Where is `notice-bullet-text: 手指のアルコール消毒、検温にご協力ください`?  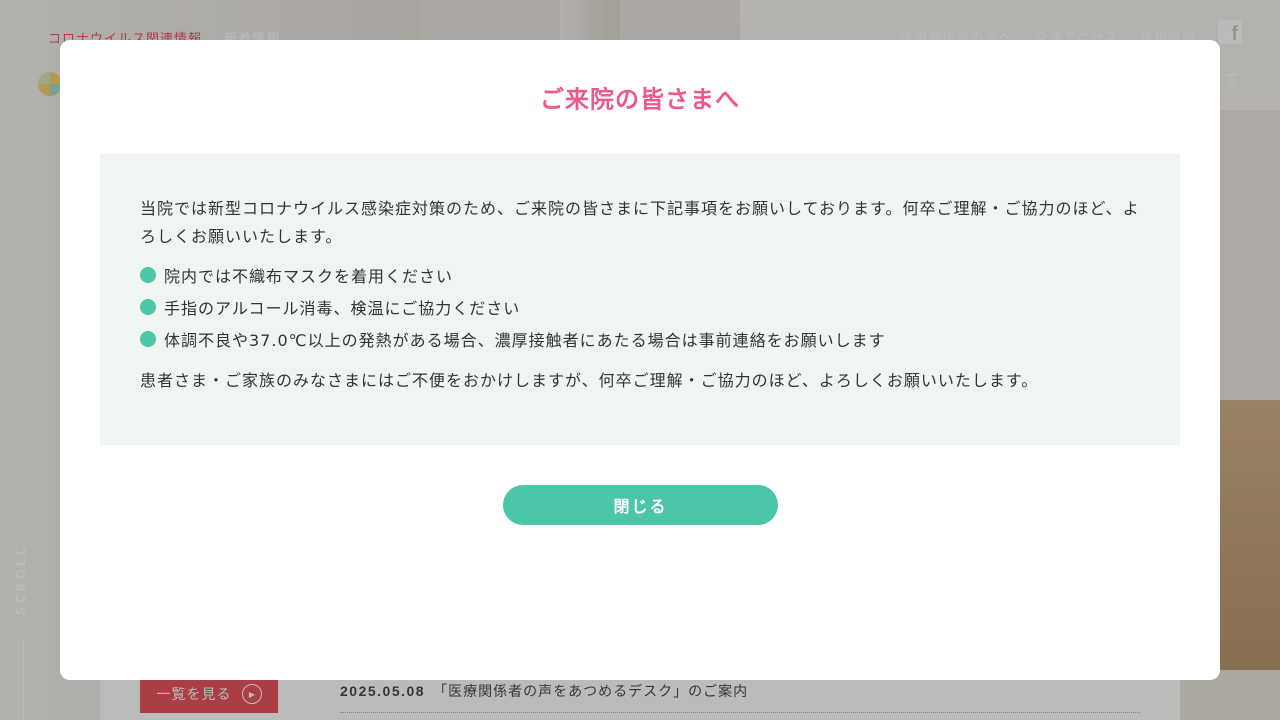 notice-bullet-text: 手指のアルコール消毒、検温にご協力ください is located at coordinates (342, 308).